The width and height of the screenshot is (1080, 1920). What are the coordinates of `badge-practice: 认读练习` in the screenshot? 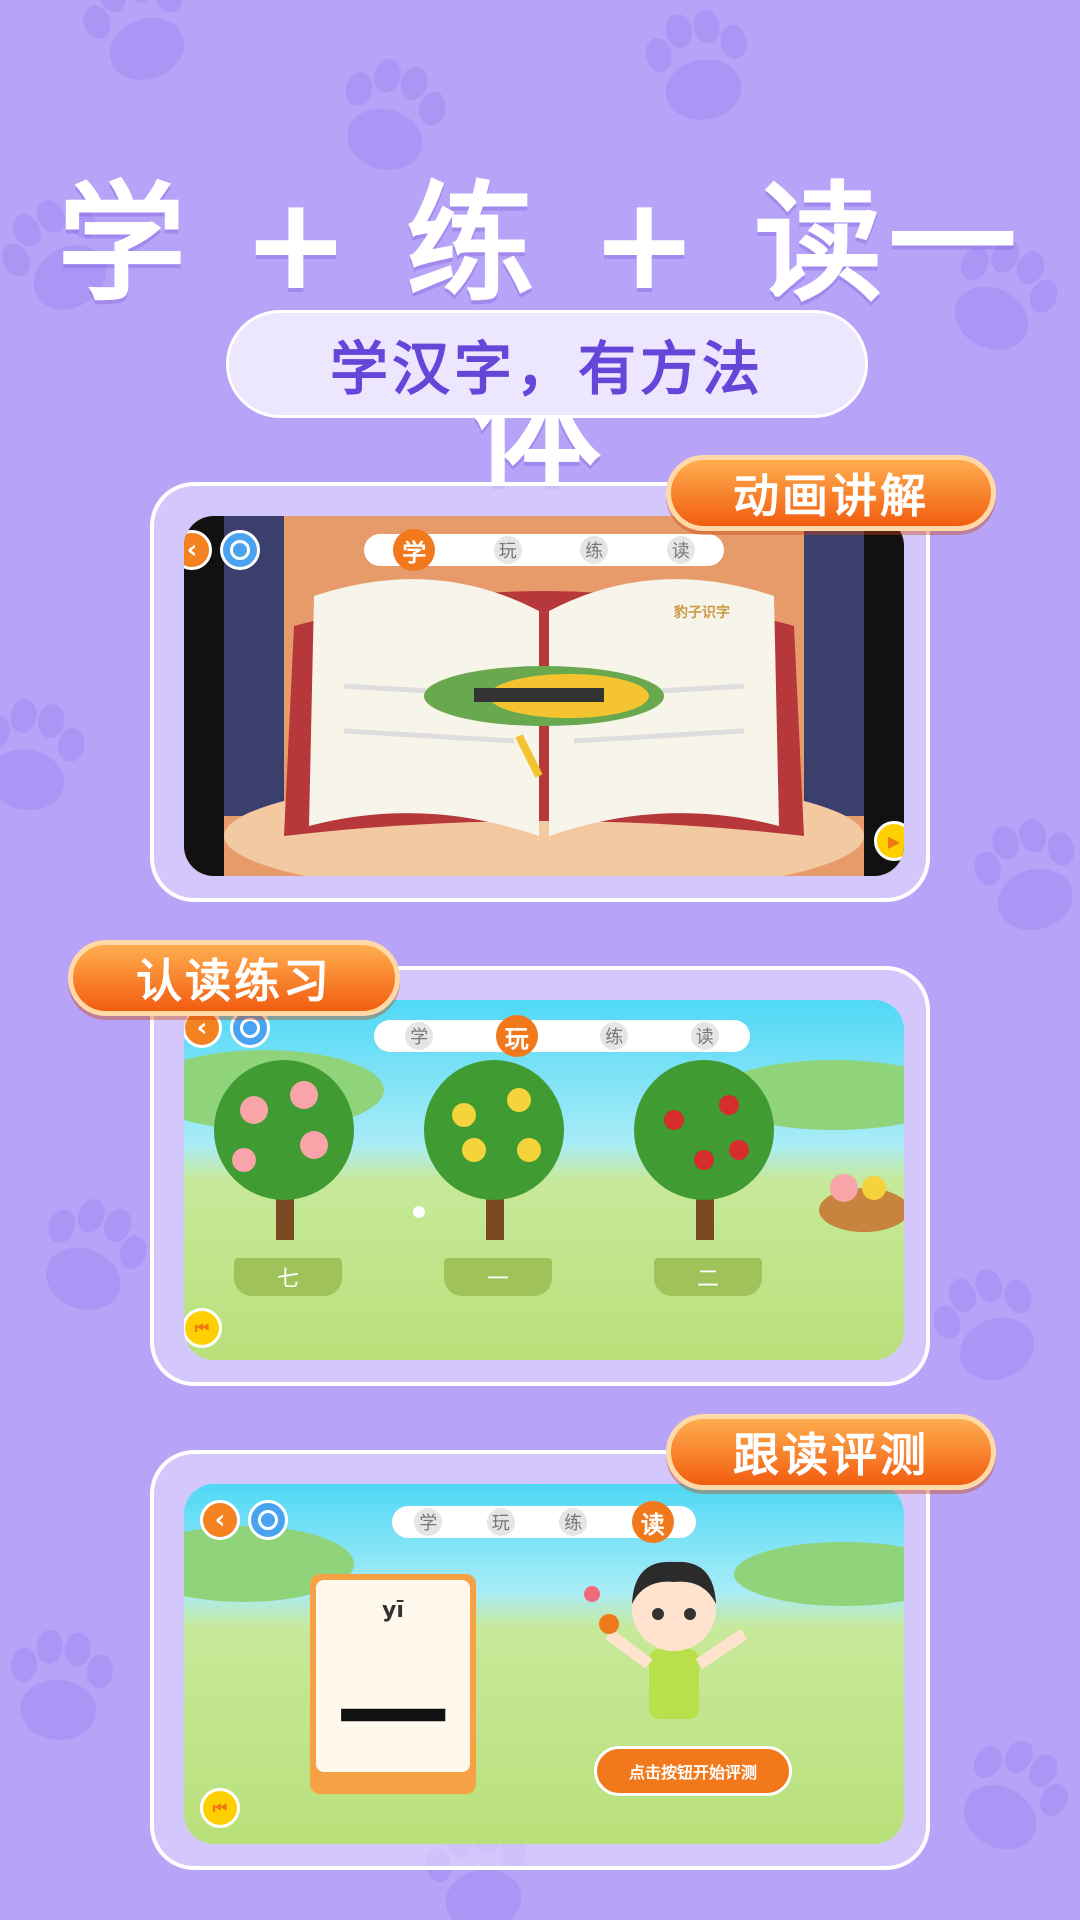 It's located at (234, 978).